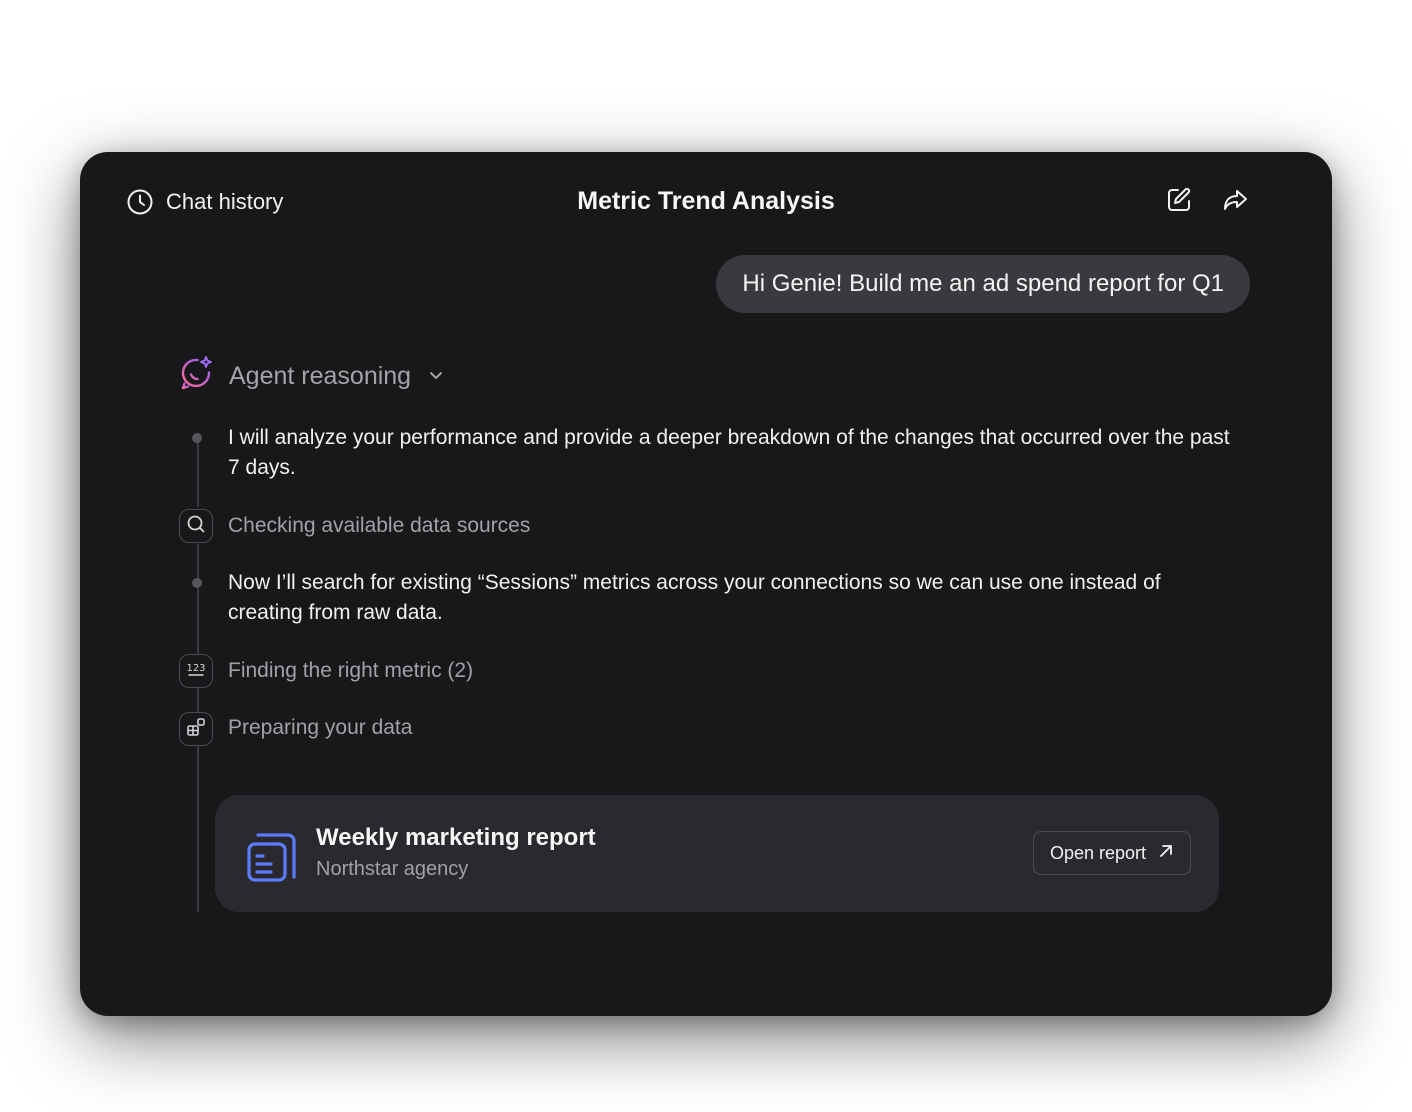 The height and width of the screenshot is (1112, 1412). What do you see at coordinates (706, 201) in the screenshot?
I see `page-title: Metric Trend Analysis` at bounding box center [706, 201].